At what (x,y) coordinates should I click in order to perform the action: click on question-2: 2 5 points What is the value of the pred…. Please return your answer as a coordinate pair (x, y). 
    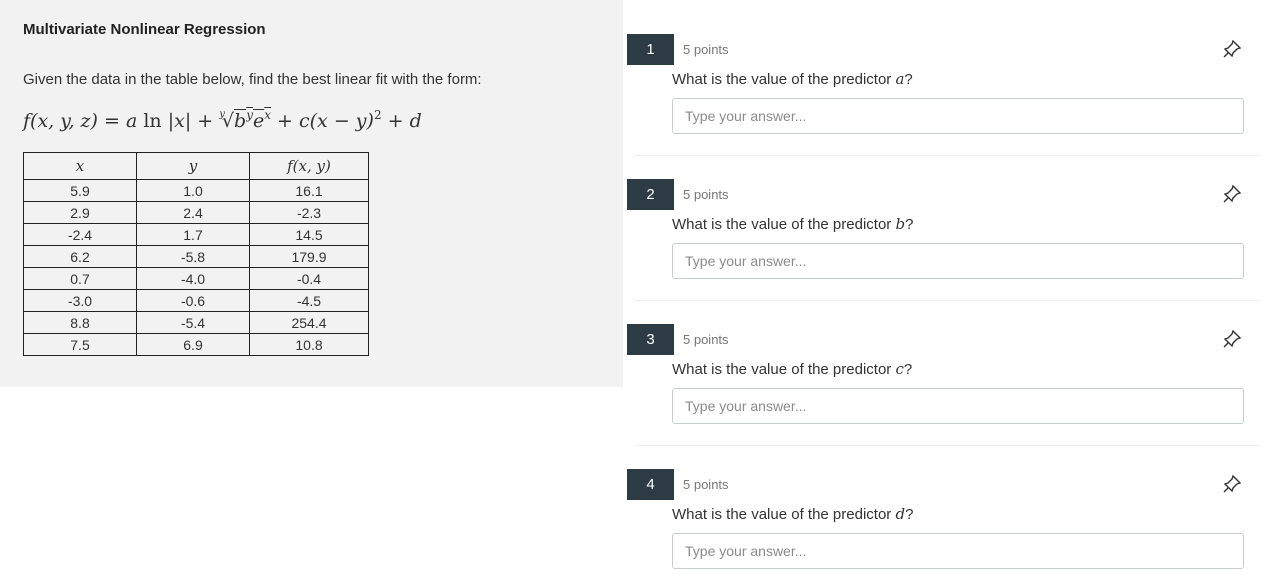
    Looking at the image, I should click on (944, 251).